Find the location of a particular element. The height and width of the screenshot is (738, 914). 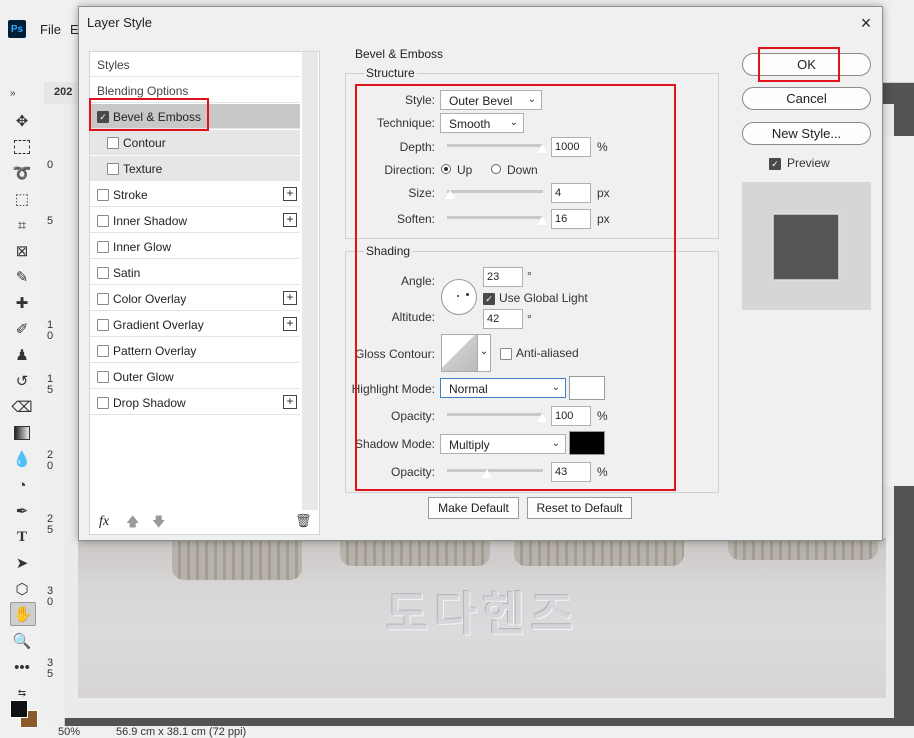

shadow-opacity-input: 43 is located at coordinates (571, 472).